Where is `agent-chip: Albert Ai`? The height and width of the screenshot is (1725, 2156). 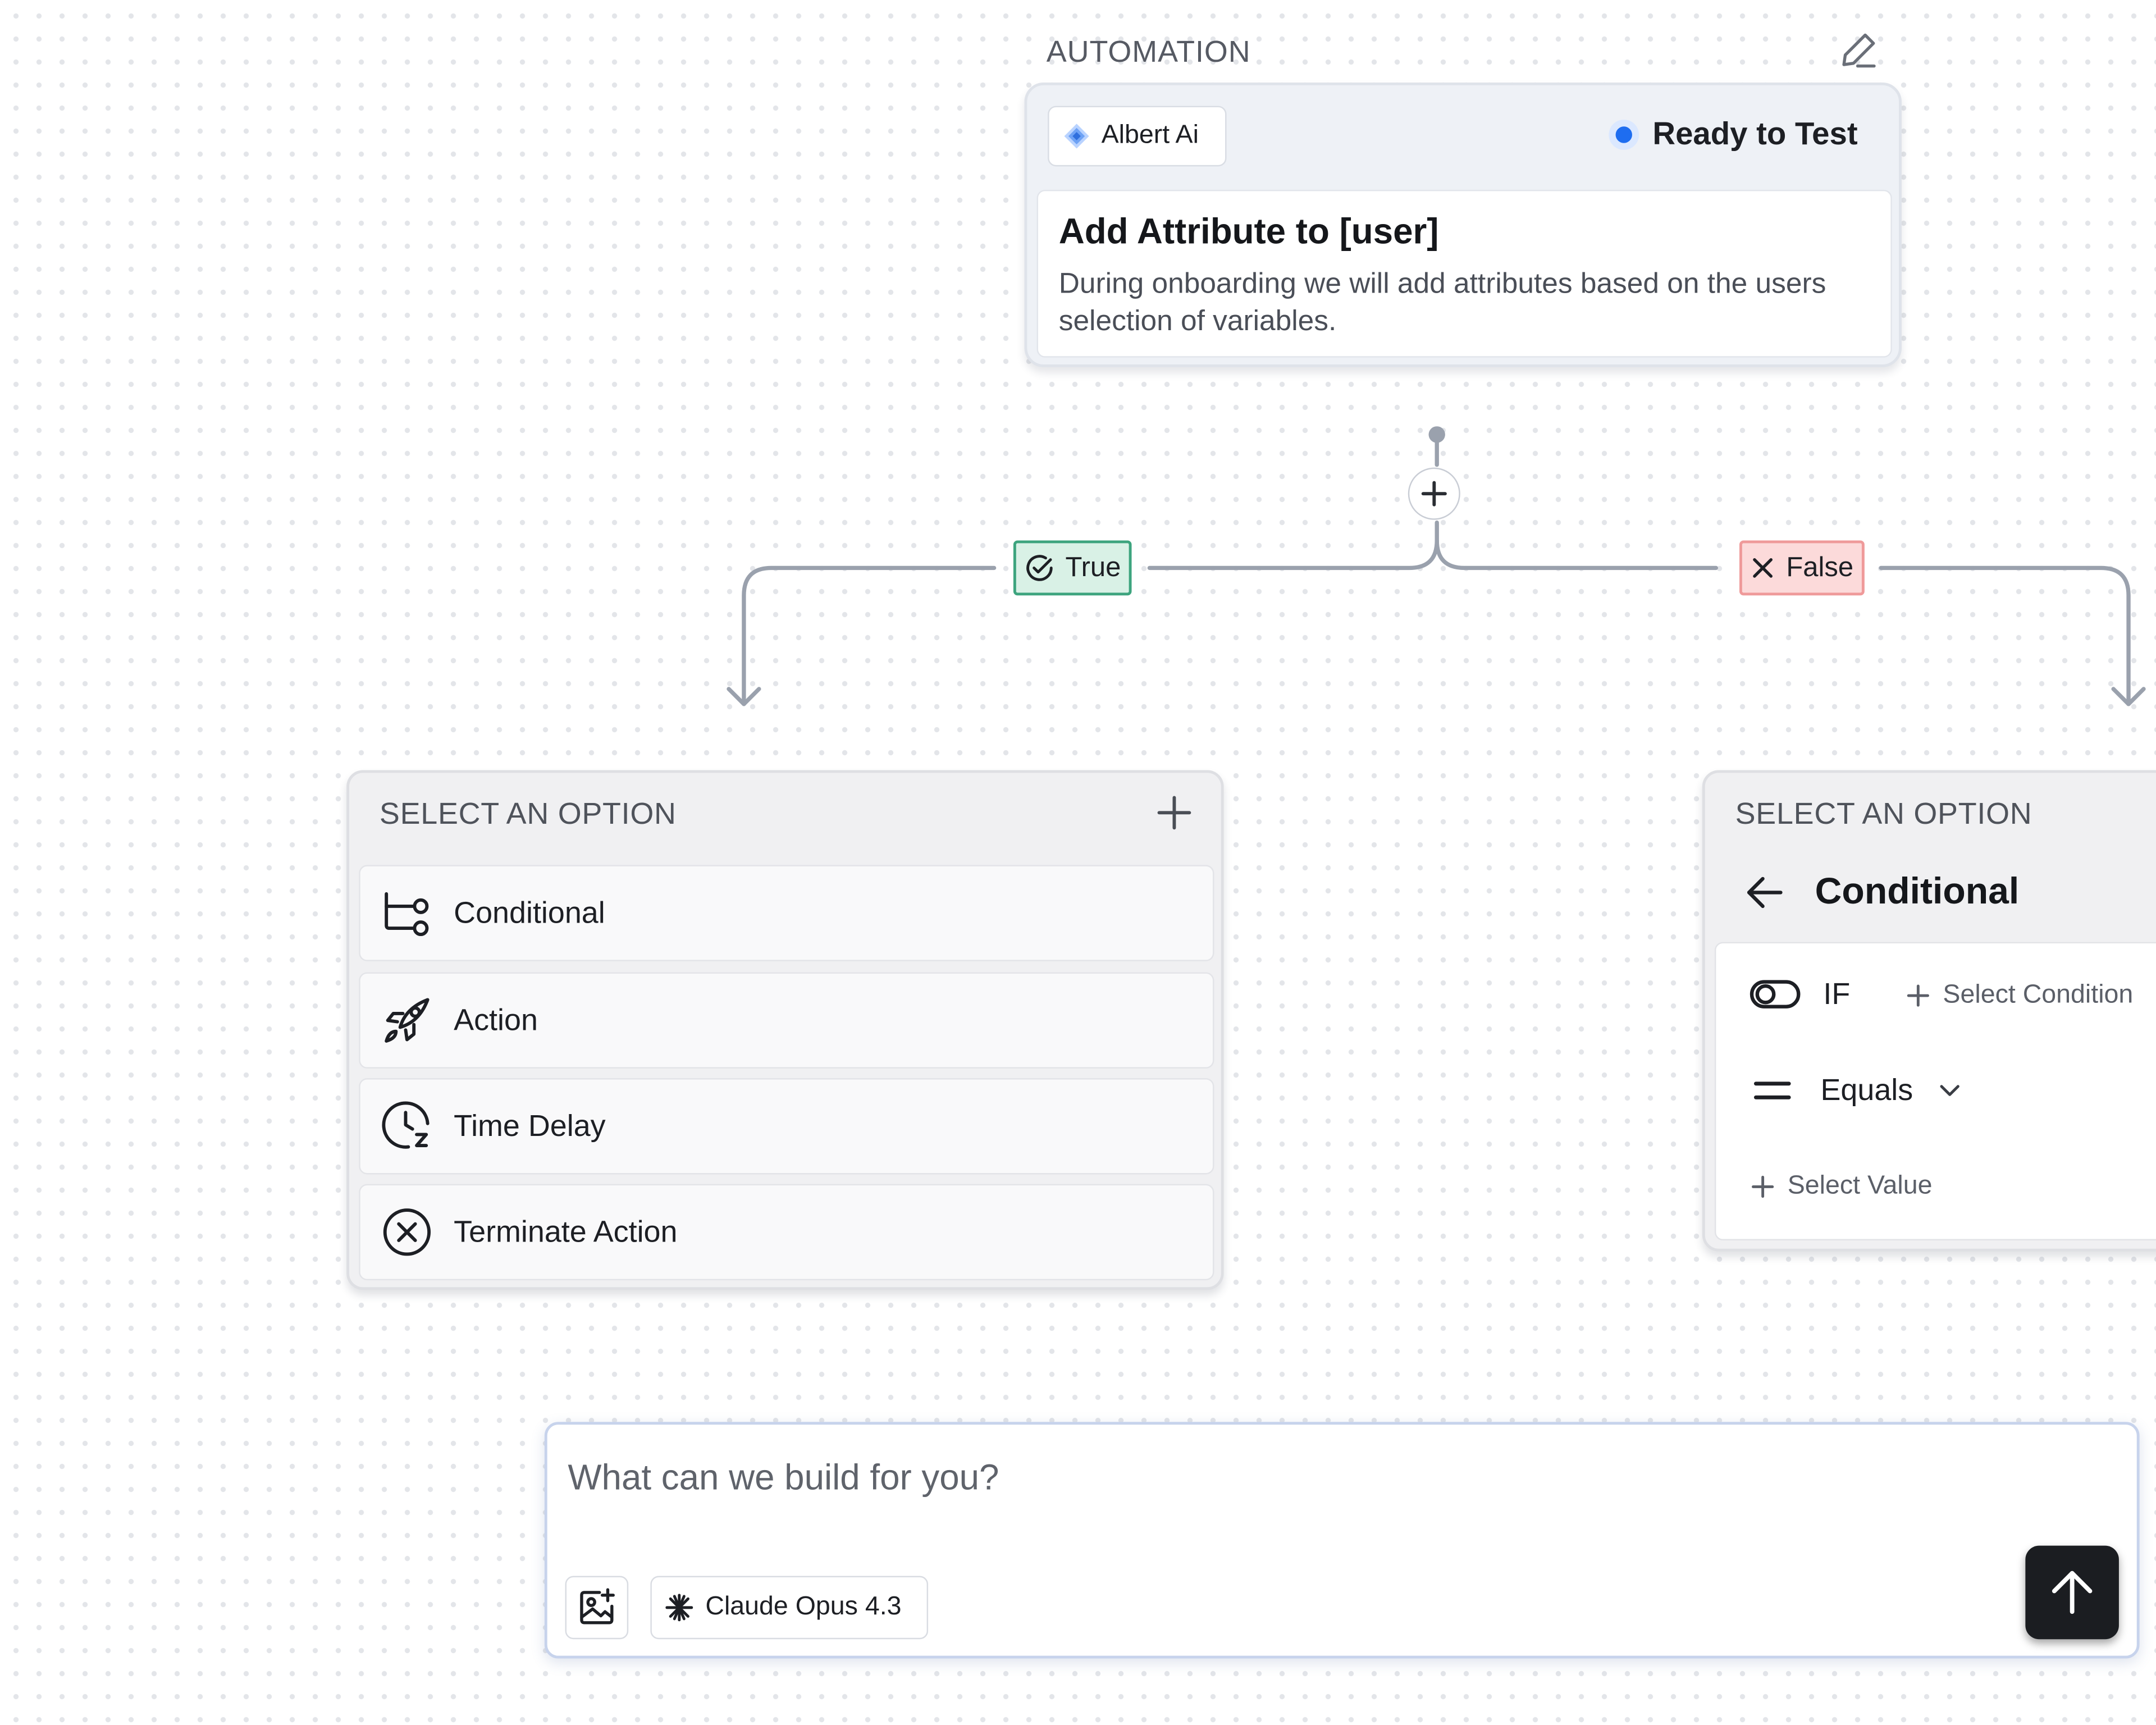 agent-chip: Albert Ai is located at coordinates (1137, 136).